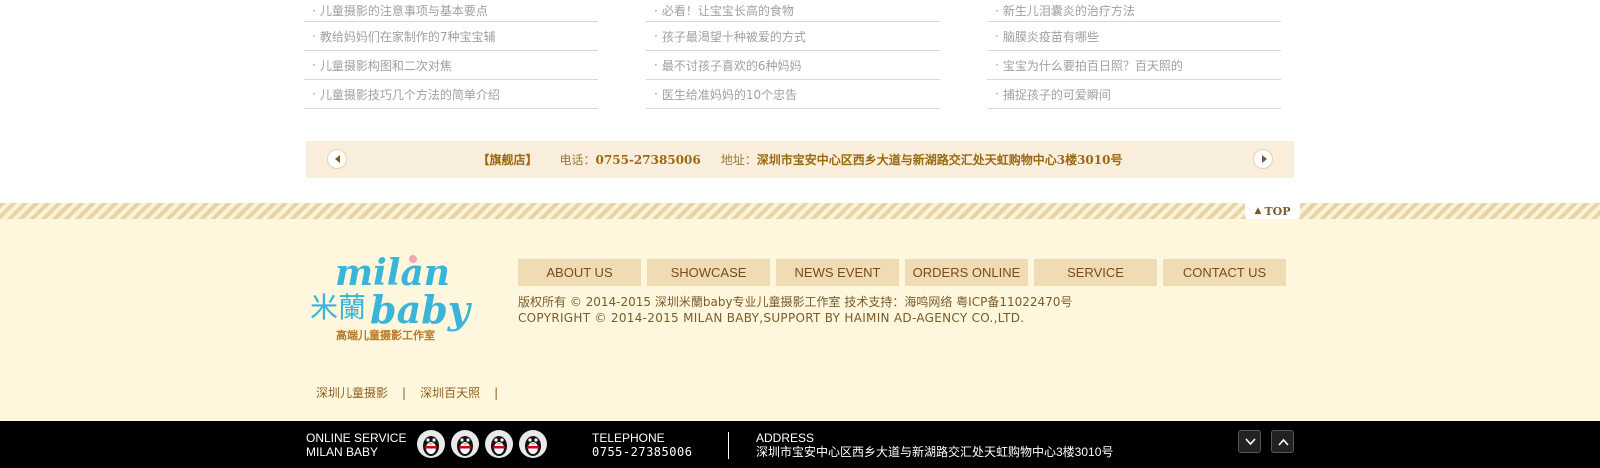 Image resolution: width=1600 pixels, height=468 pixels. I want to click on list-item: · 儿童摄影构图和二次对焦, so click(451, 65).